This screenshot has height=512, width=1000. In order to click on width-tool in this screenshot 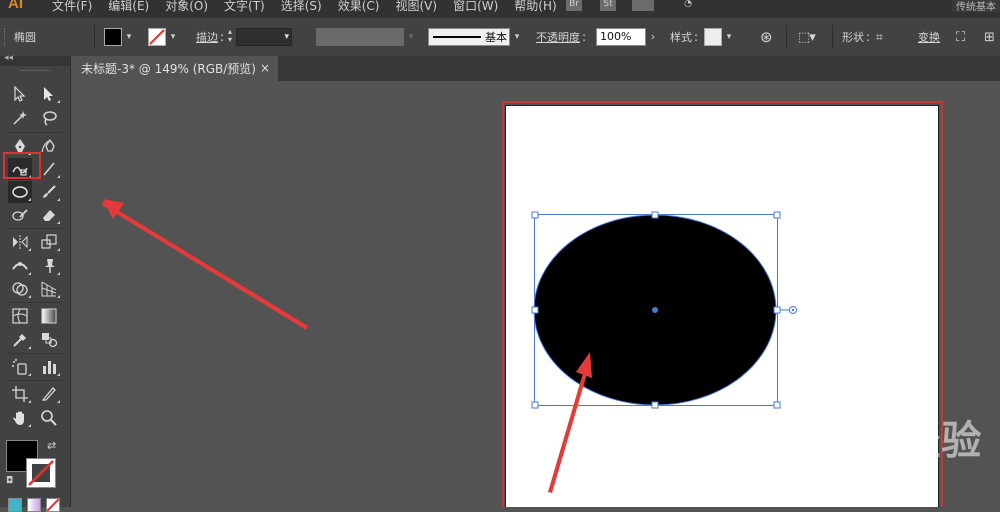, I will do `click(20, 266)`.